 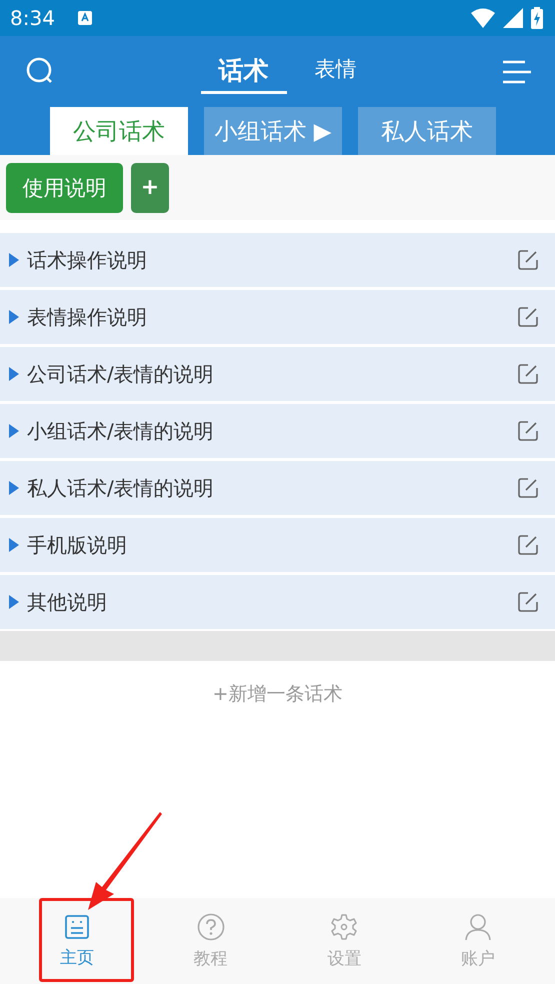 I want to click on battery-icon, so click(x=537, y=18).